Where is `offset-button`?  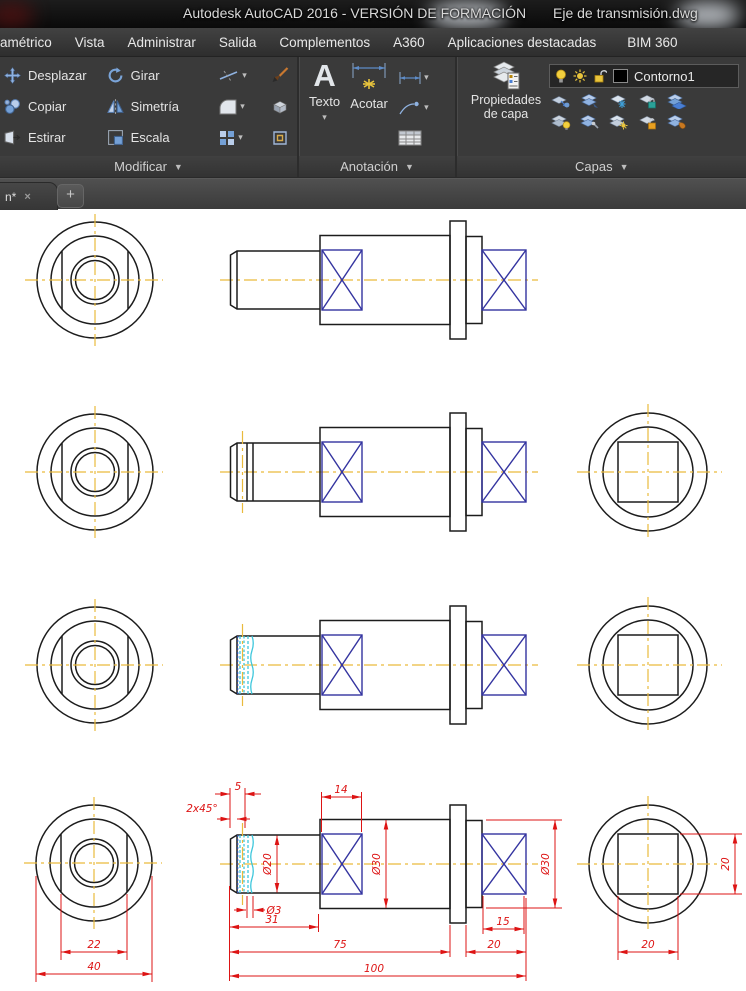
offset-button is located at coordinates (280, 137).